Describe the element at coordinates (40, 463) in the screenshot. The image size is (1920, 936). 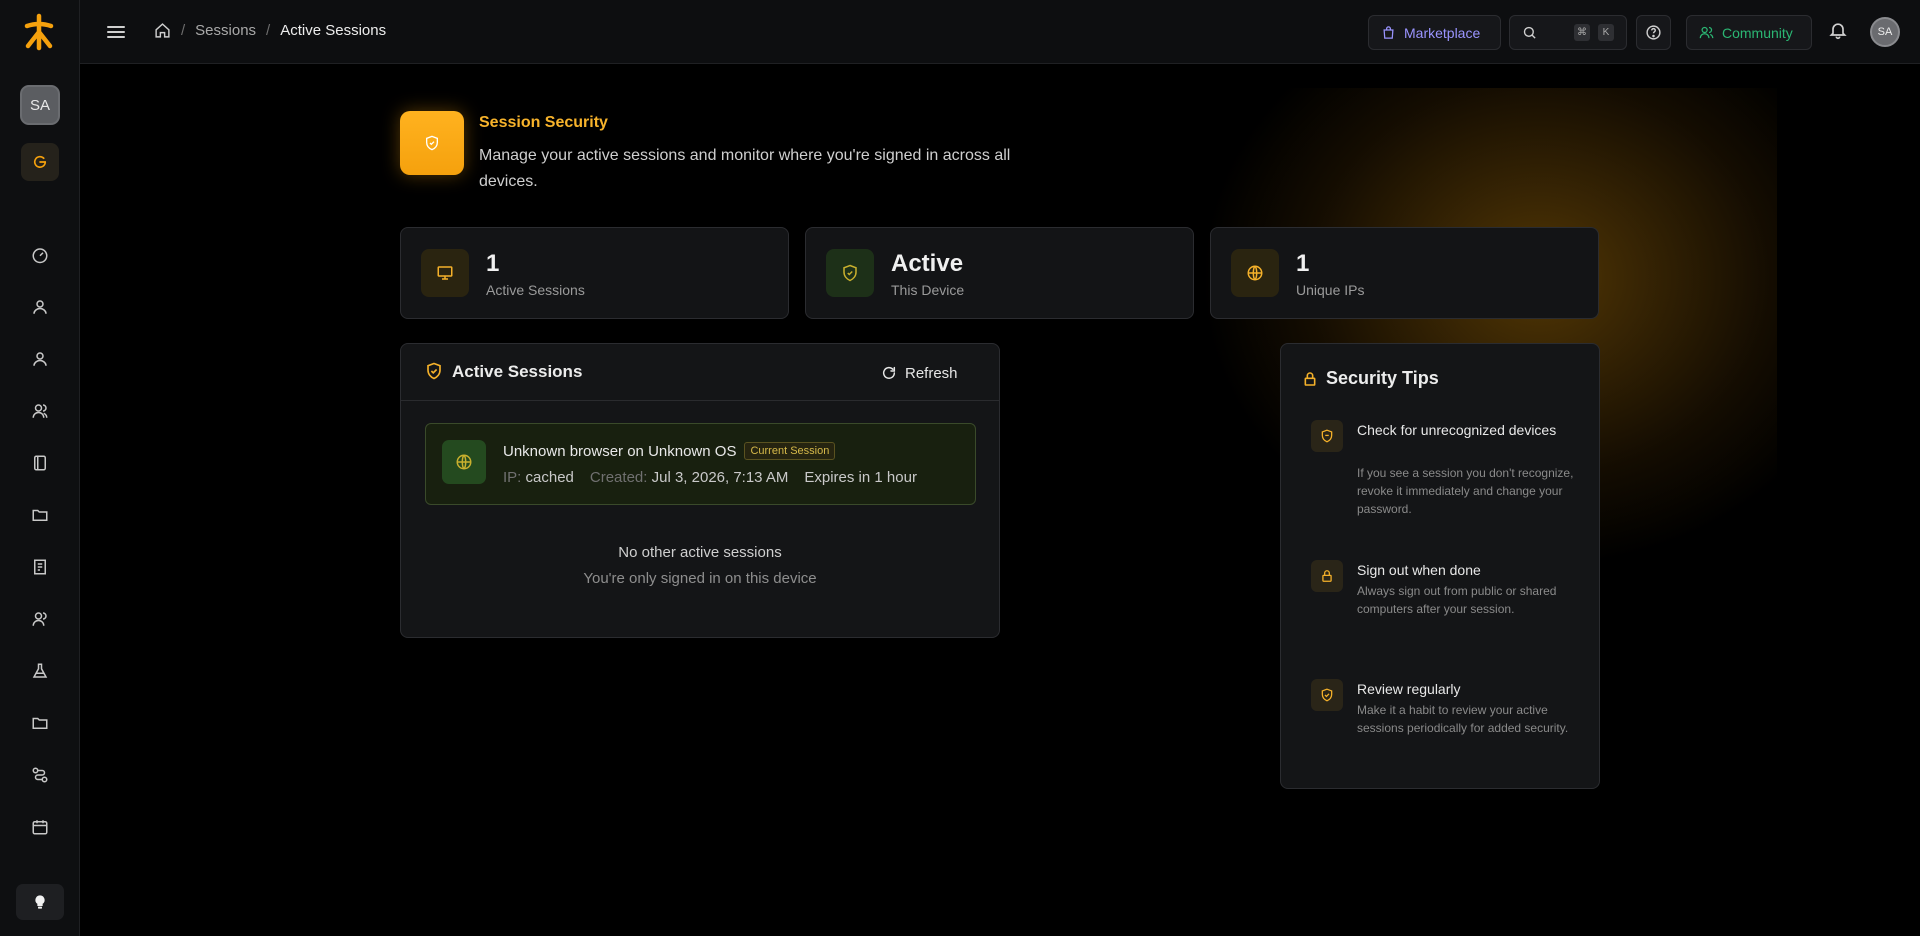
I see `book-icon` at that location.